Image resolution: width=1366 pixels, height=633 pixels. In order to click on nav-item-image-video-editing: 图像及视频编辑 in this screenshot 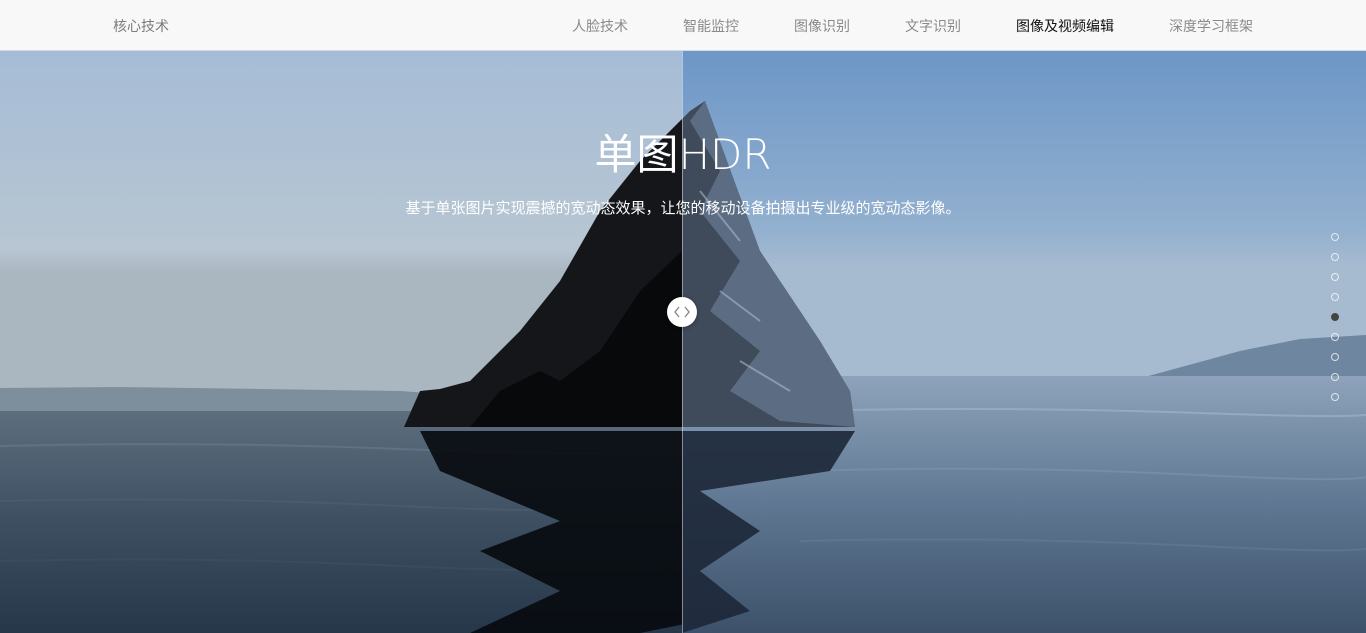, I will do `click(1065, 26)`.